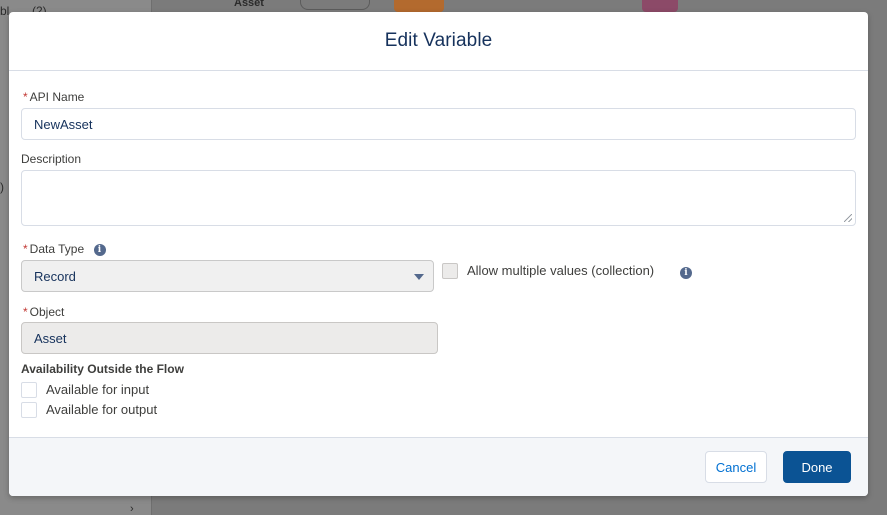 The height and width of the screenshot is (515, 887). What do you see at coordinates (5, 11) in the screenshot?
I see `sidebar-text-fragment: bl` at bounding box center [5, 11].